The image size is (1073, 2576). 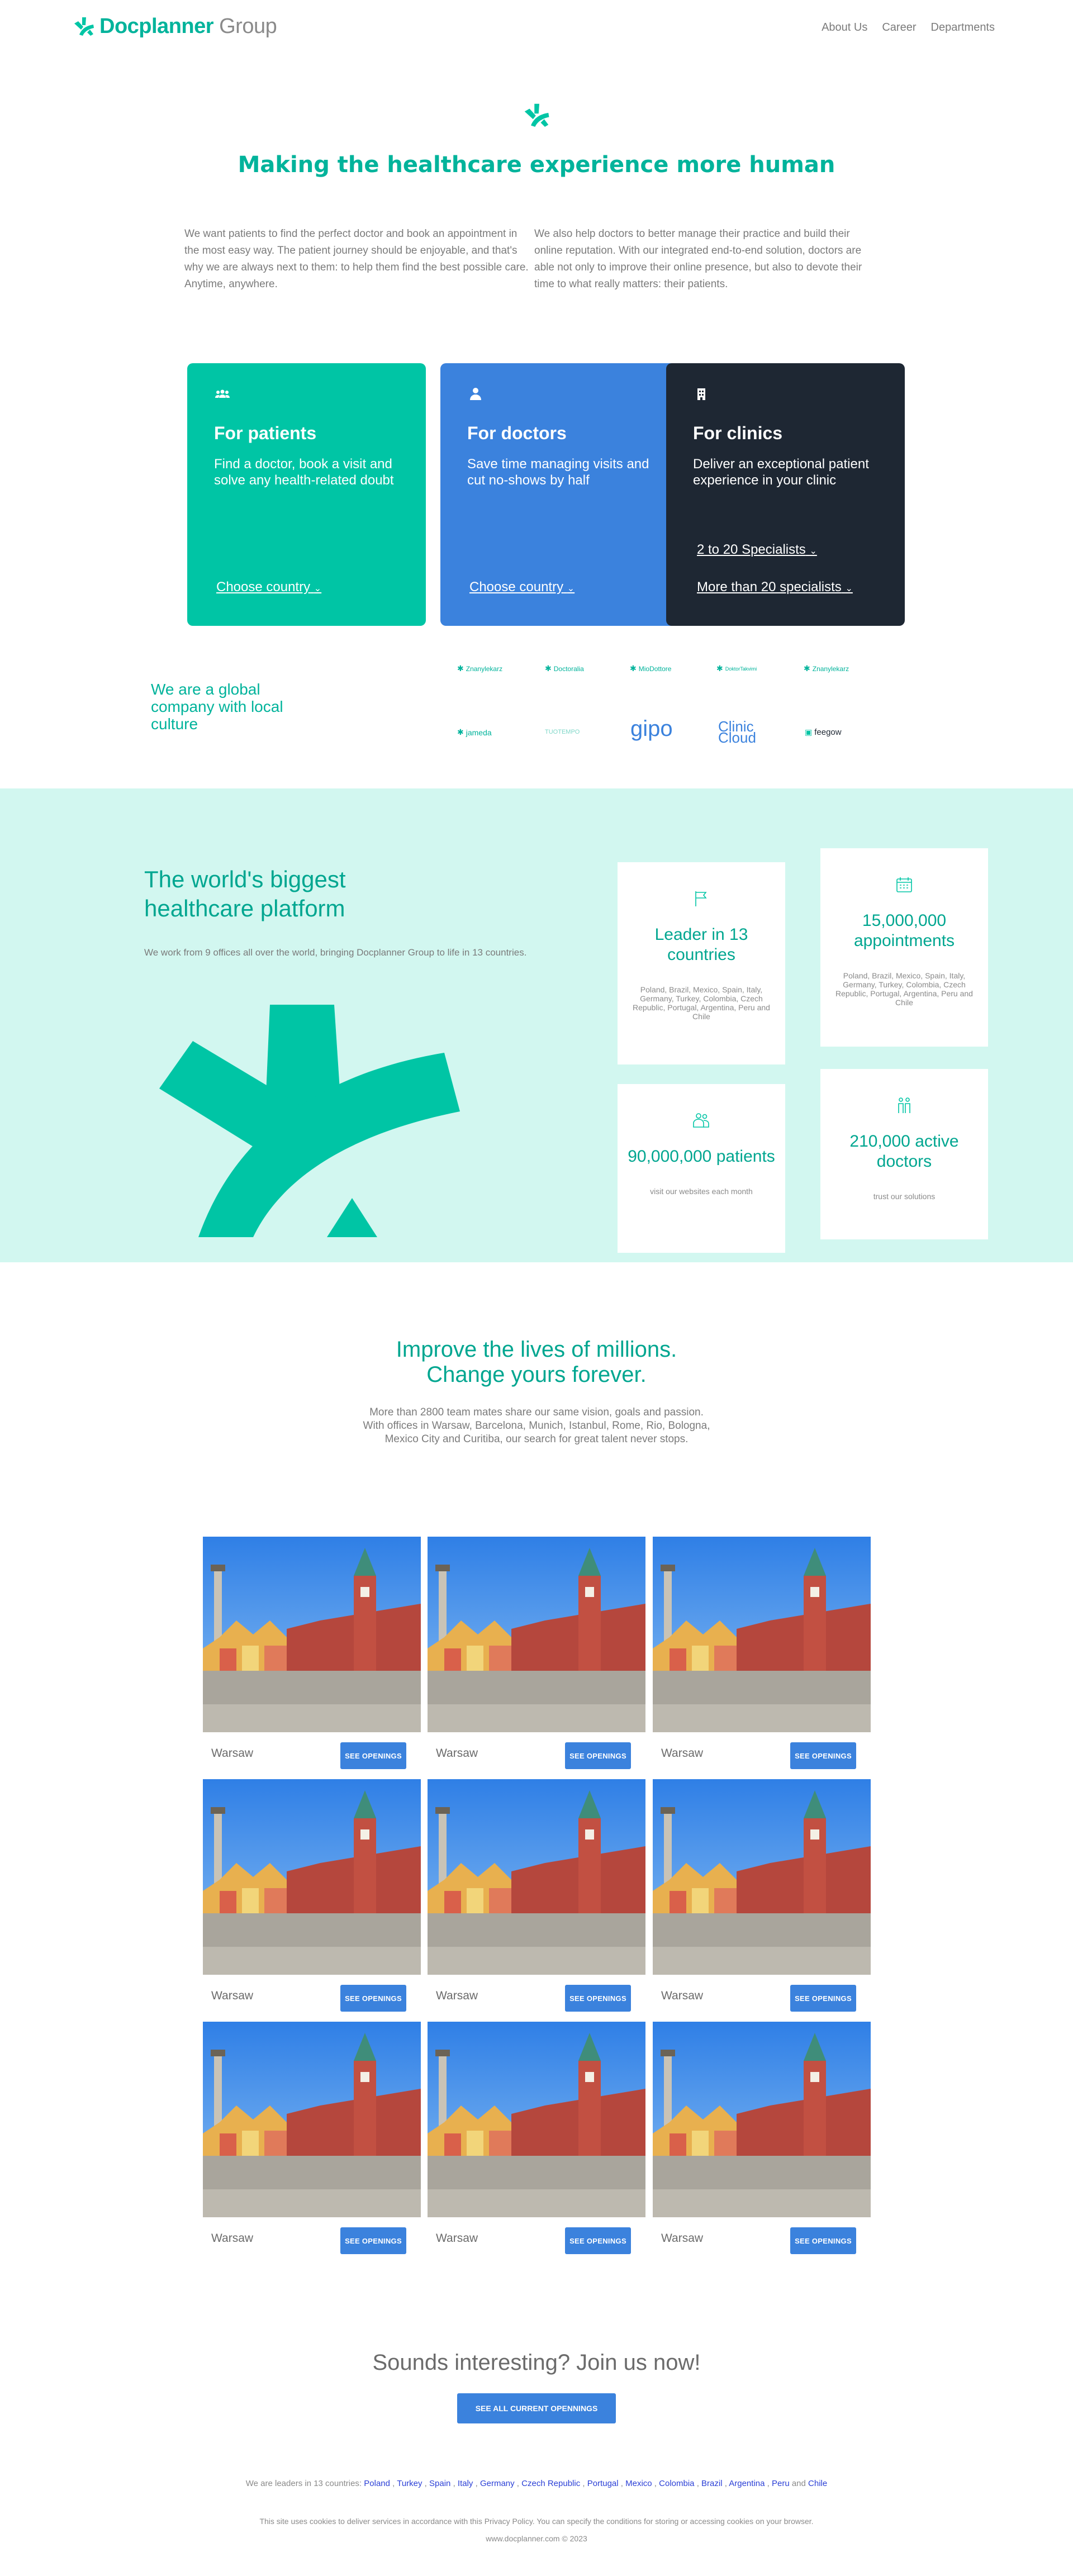 I want to click on partner-logo: ✱ Doctoralia, so click(x=564, y=669).